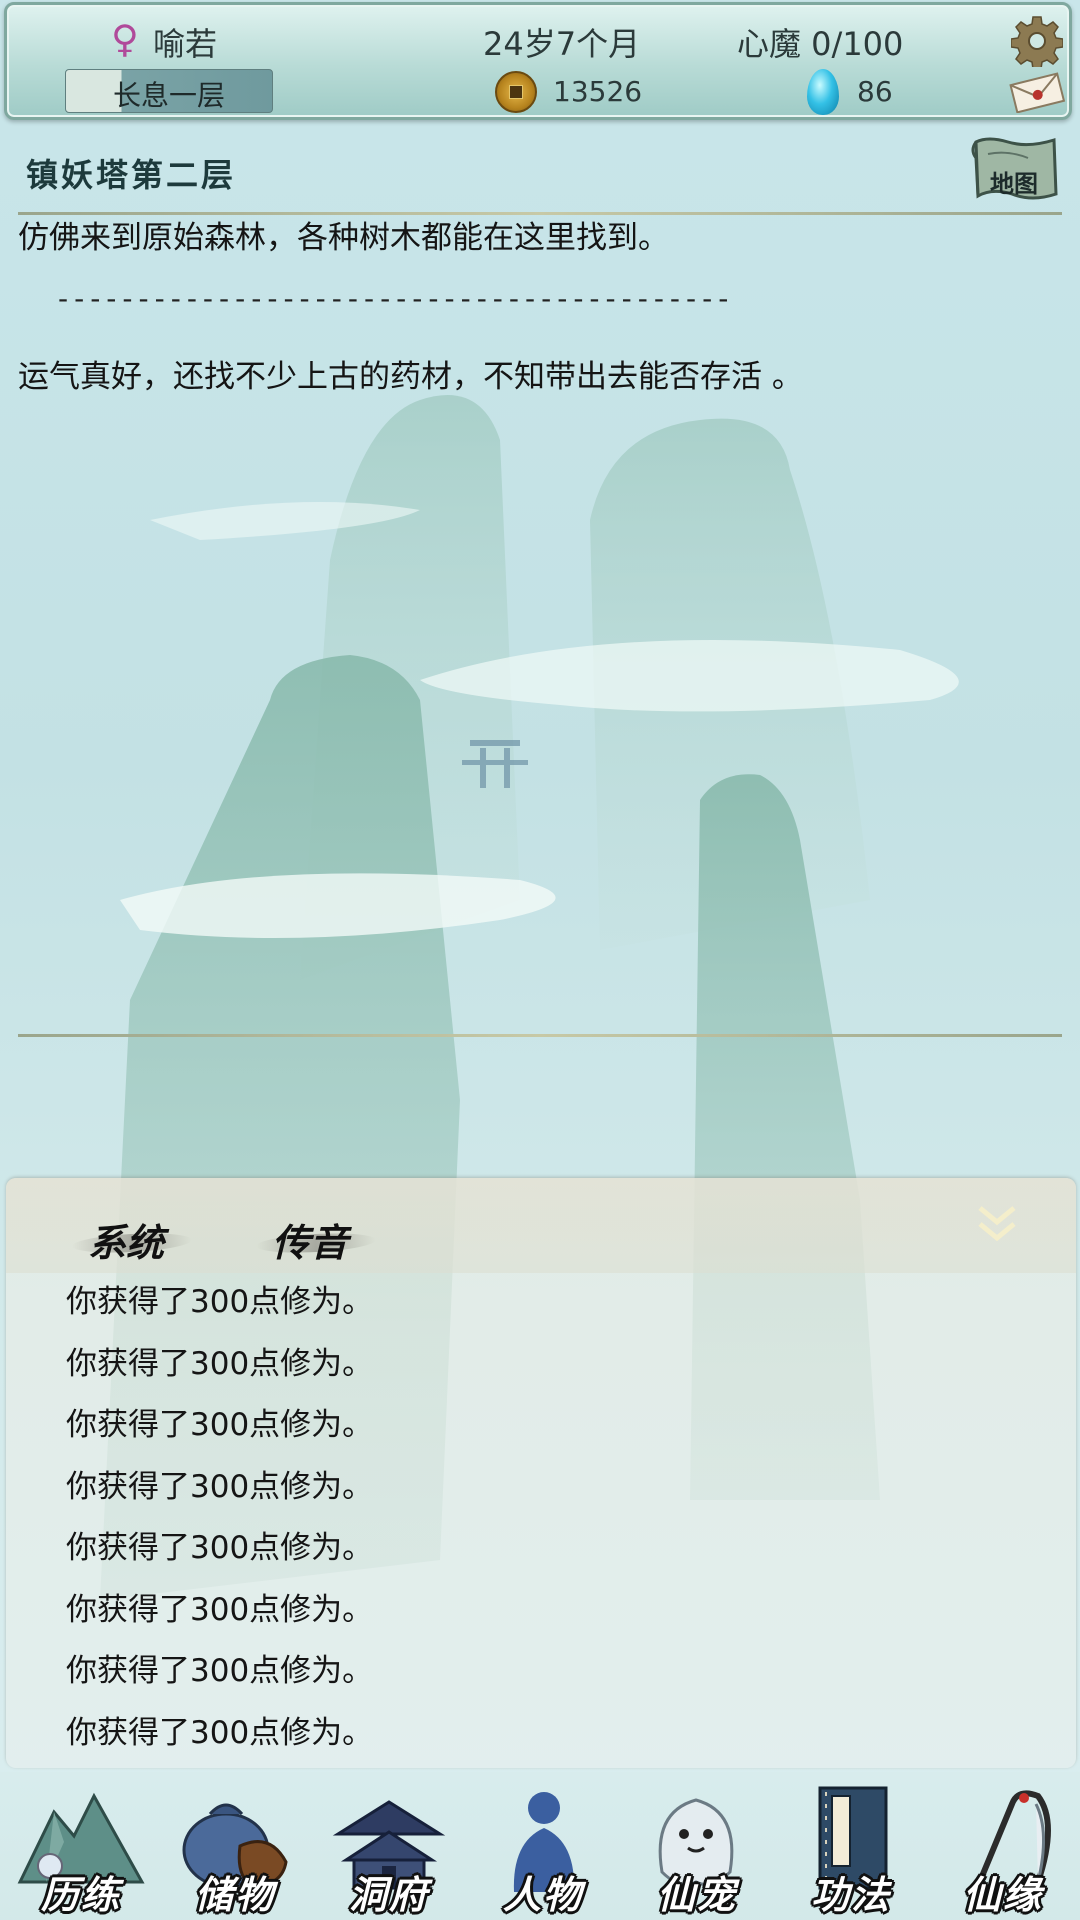  Describe the element at coordinates (81, 1846) in the screenshot. I see `nav-training: 历练` at that location.